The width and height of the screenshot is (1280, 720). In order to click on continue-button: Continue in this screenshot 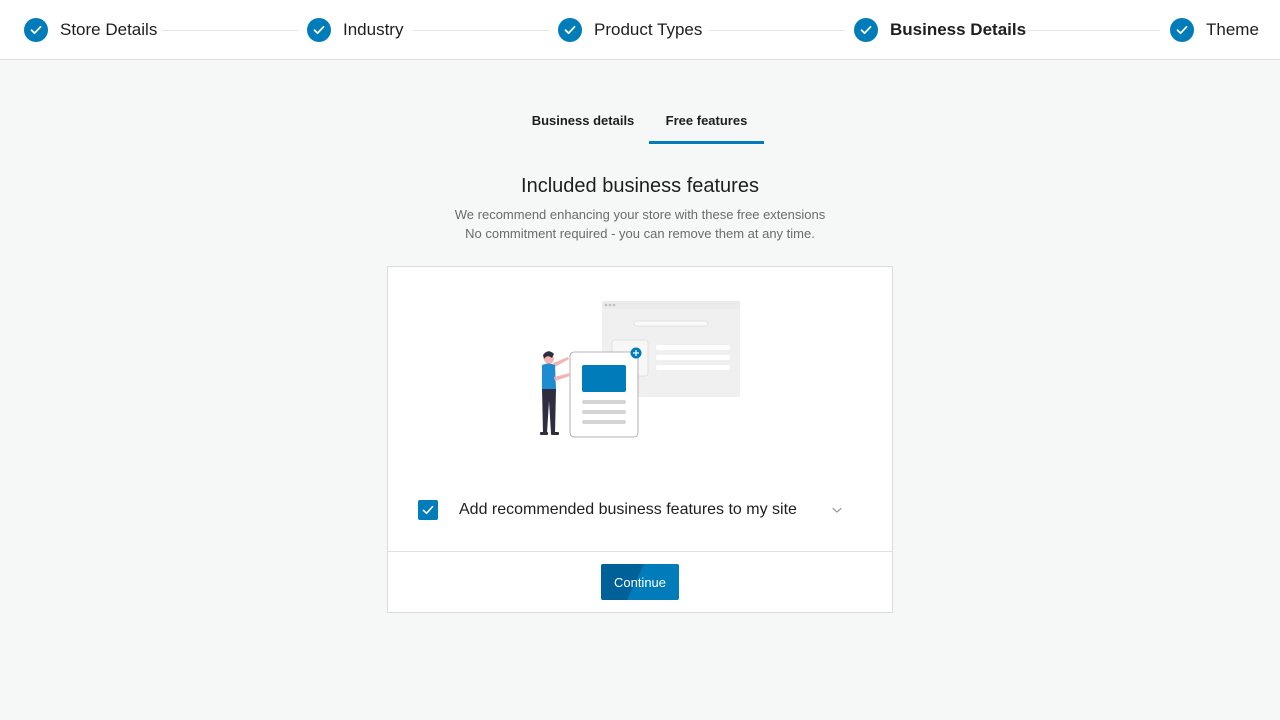, I will do `click(640, 582)`.